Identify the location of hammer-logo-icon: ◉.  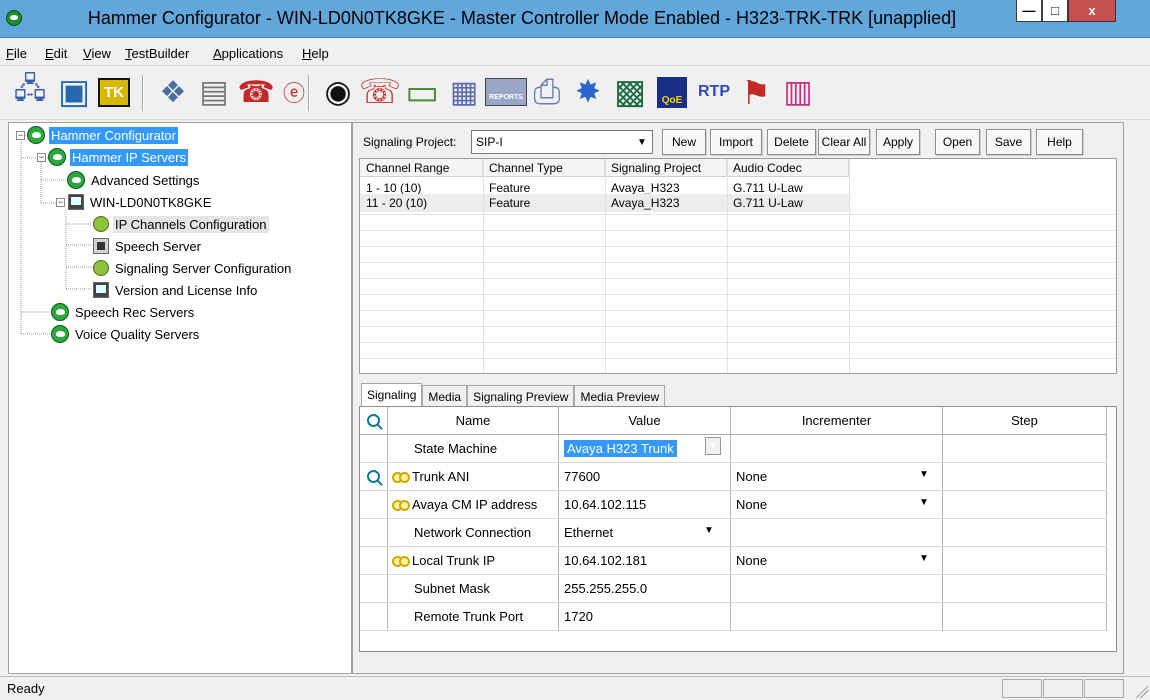
(338, 92).